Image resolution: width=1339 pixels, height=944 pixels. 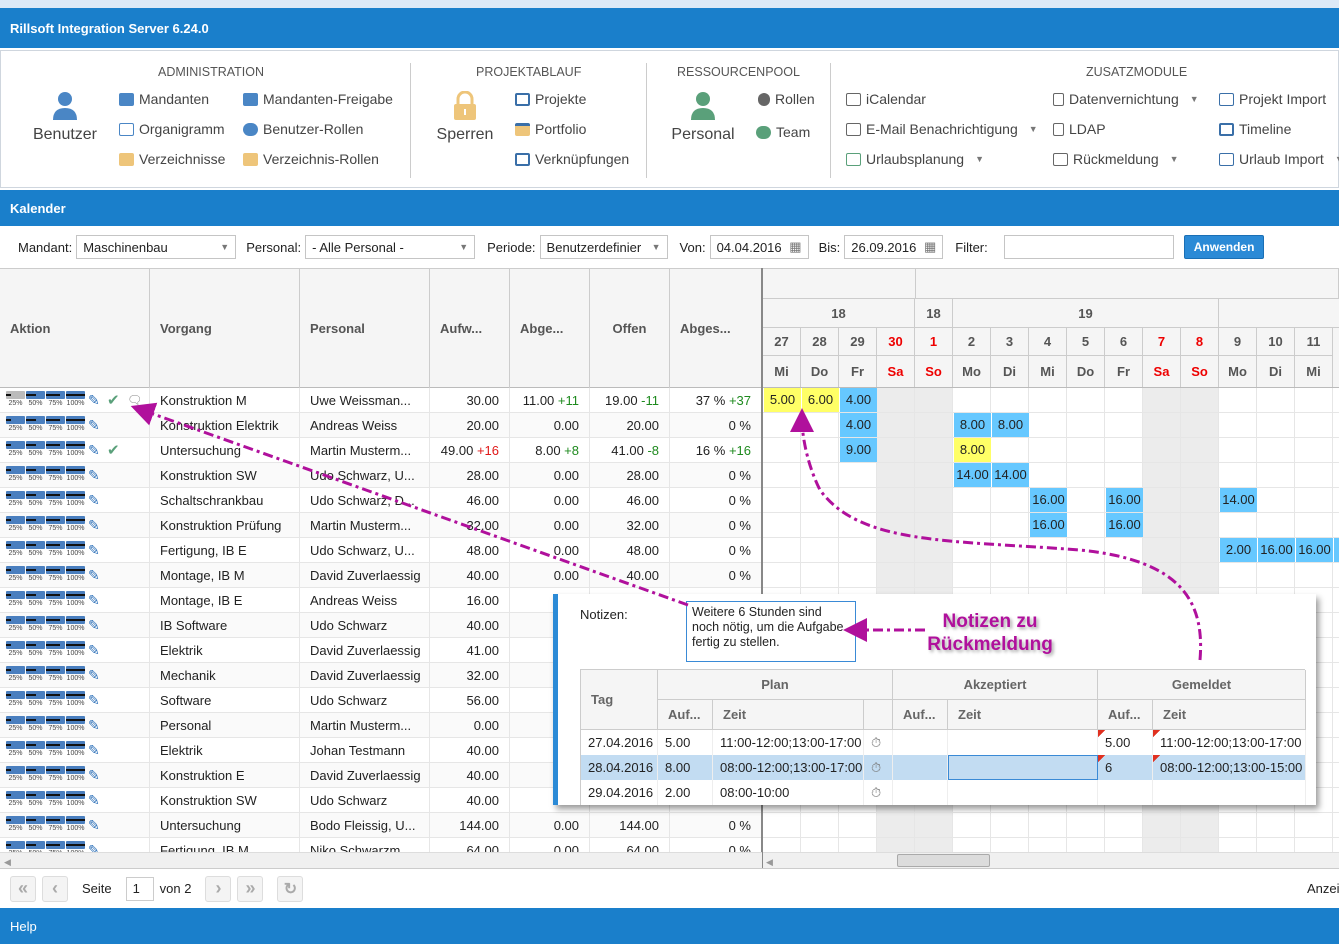 What do you see at coordinates (1238, 550) in the screenshot?
I see `calendar-entry: 2.00` at bounding box center [1238, 550].